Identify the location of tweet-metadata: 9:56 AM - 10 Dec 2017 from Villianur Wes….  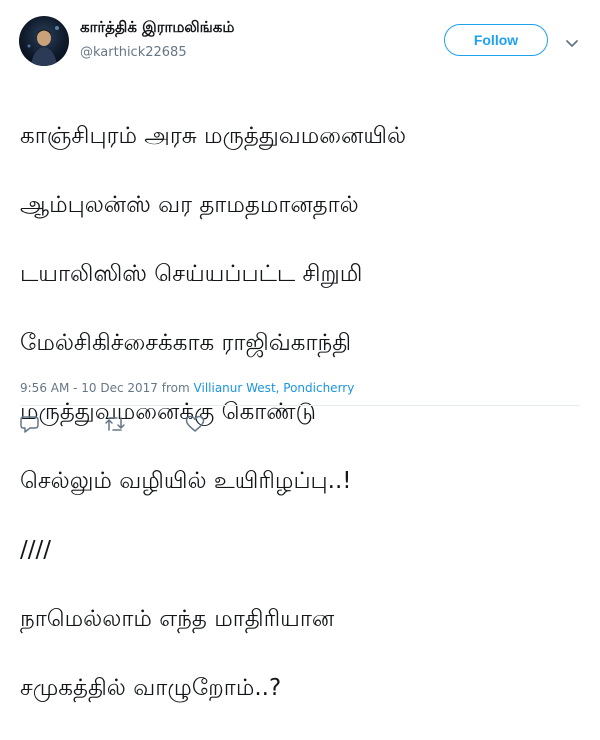
(187, 388).